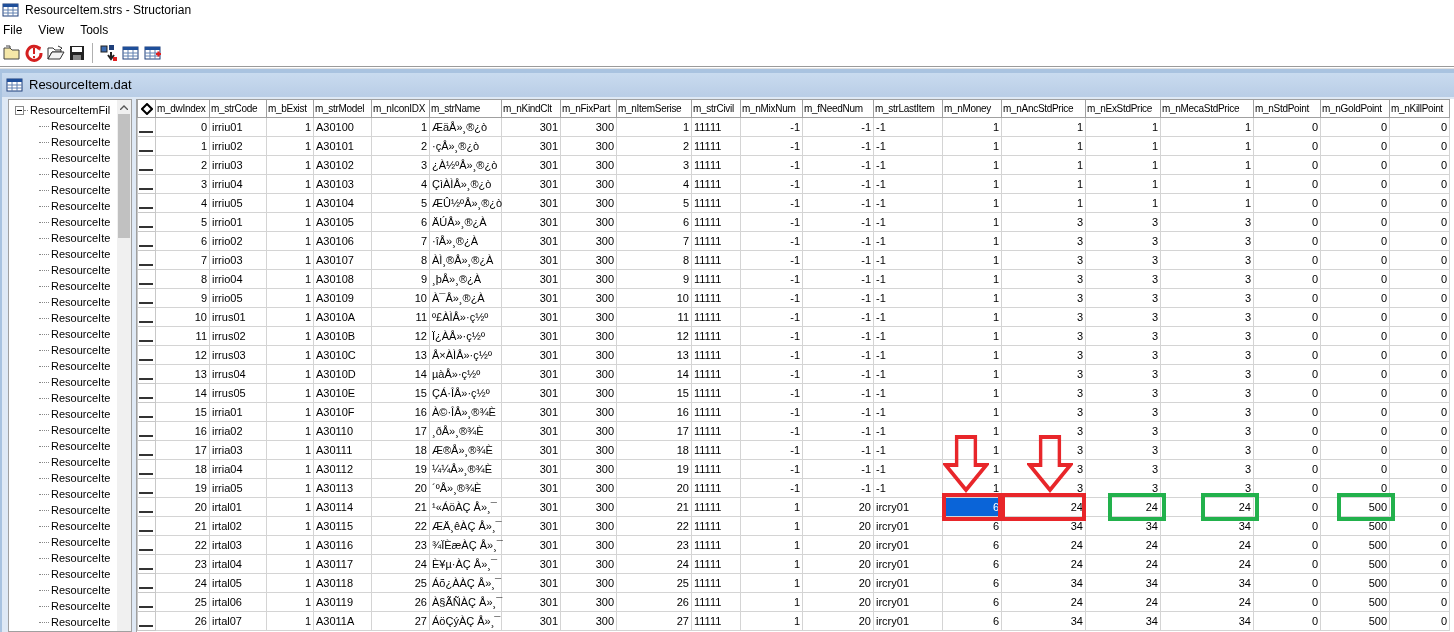 This screenshot has height=632, width=1454. Describe the element at coordinates (238, 108) in the screenshot. I see `column-header: m_strCode` at that location.